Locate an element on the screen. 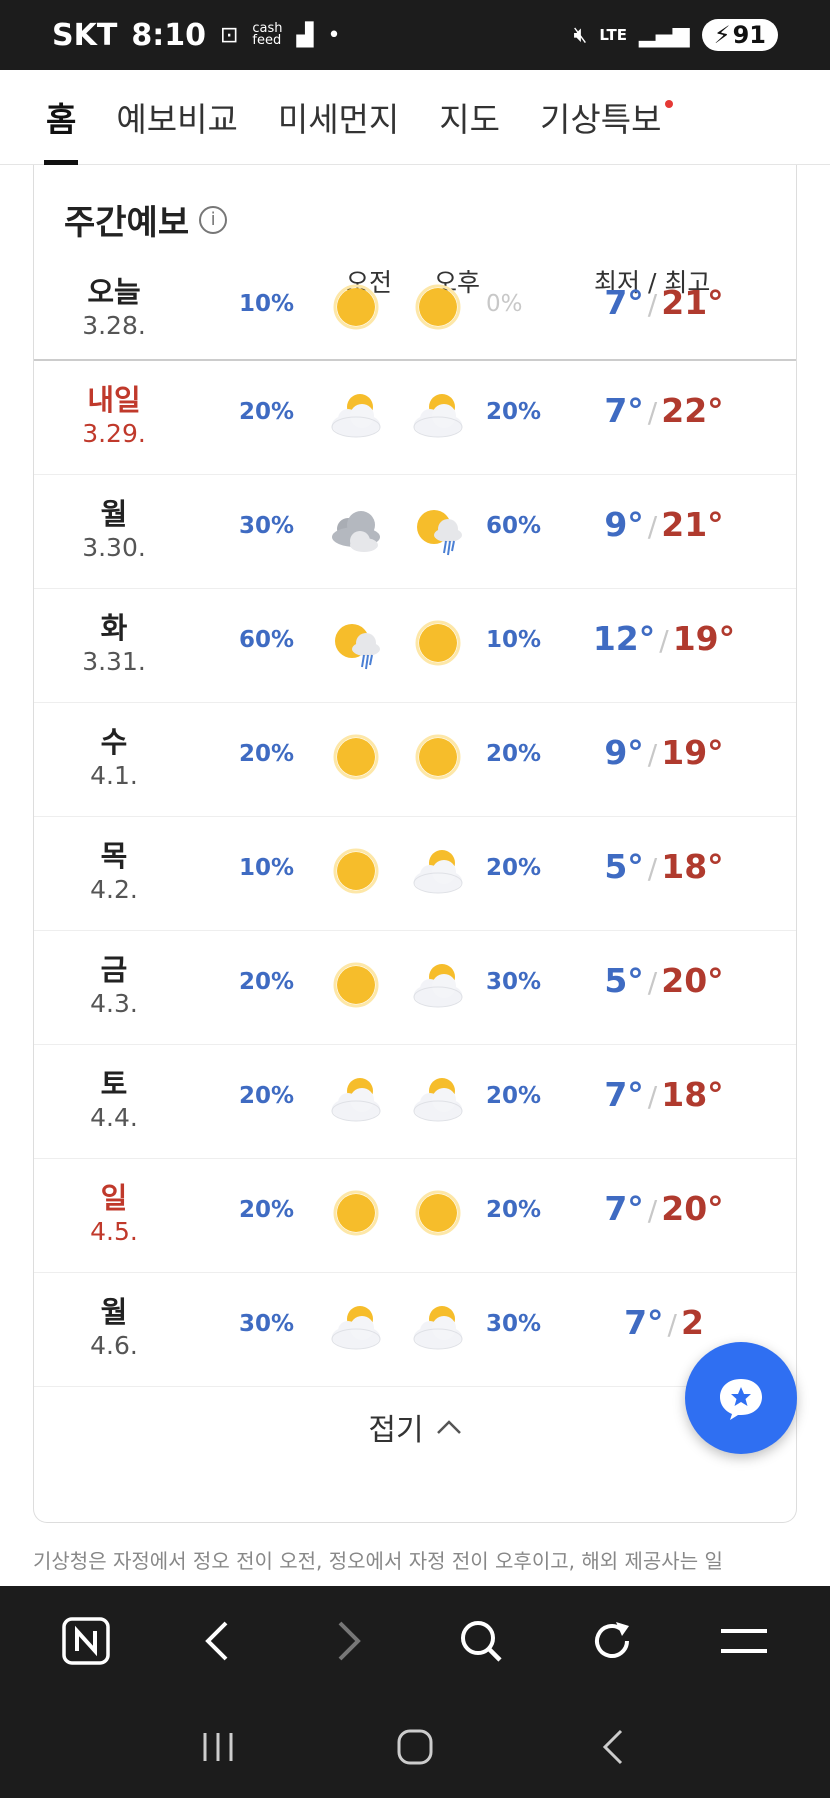  back-arrow-icon is located at coordinates (612, 1747).